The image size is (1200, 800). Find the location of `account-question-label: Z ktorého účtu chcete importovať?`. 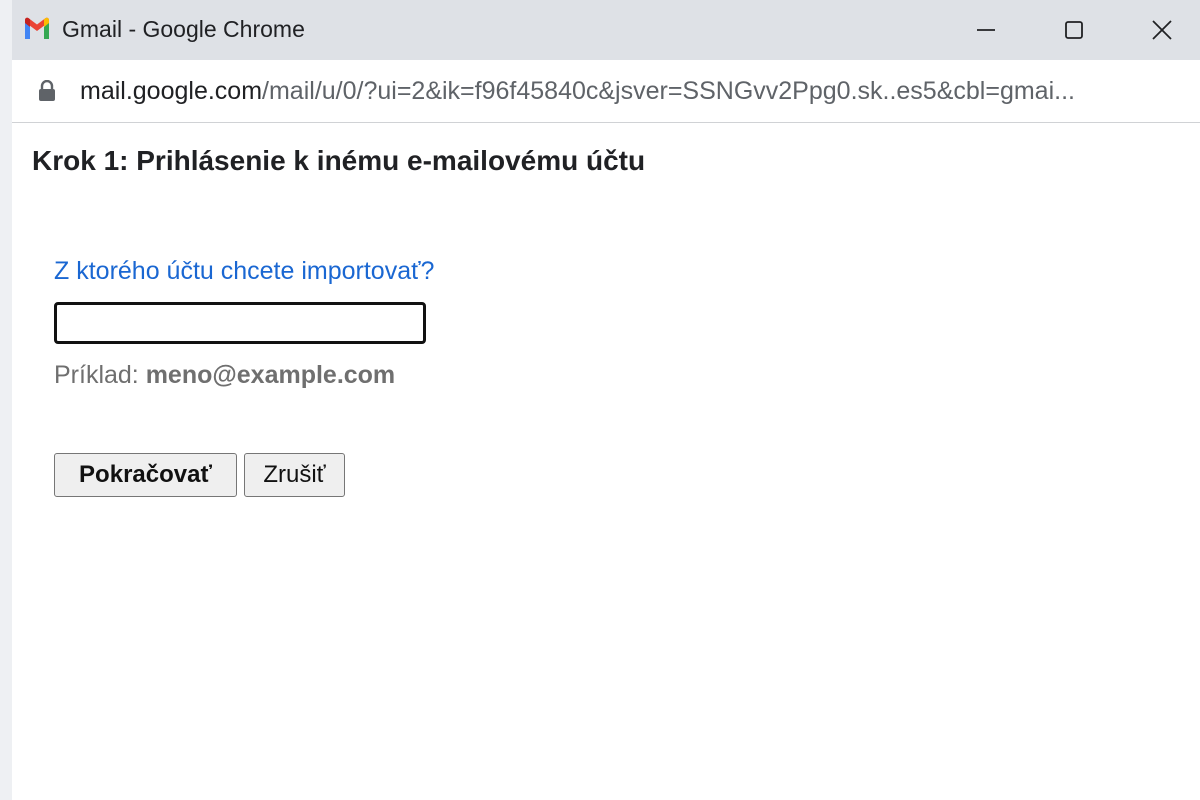

account-question-label: Z ktorého účtu chcete importovať? is located at coordinates (244, 271).